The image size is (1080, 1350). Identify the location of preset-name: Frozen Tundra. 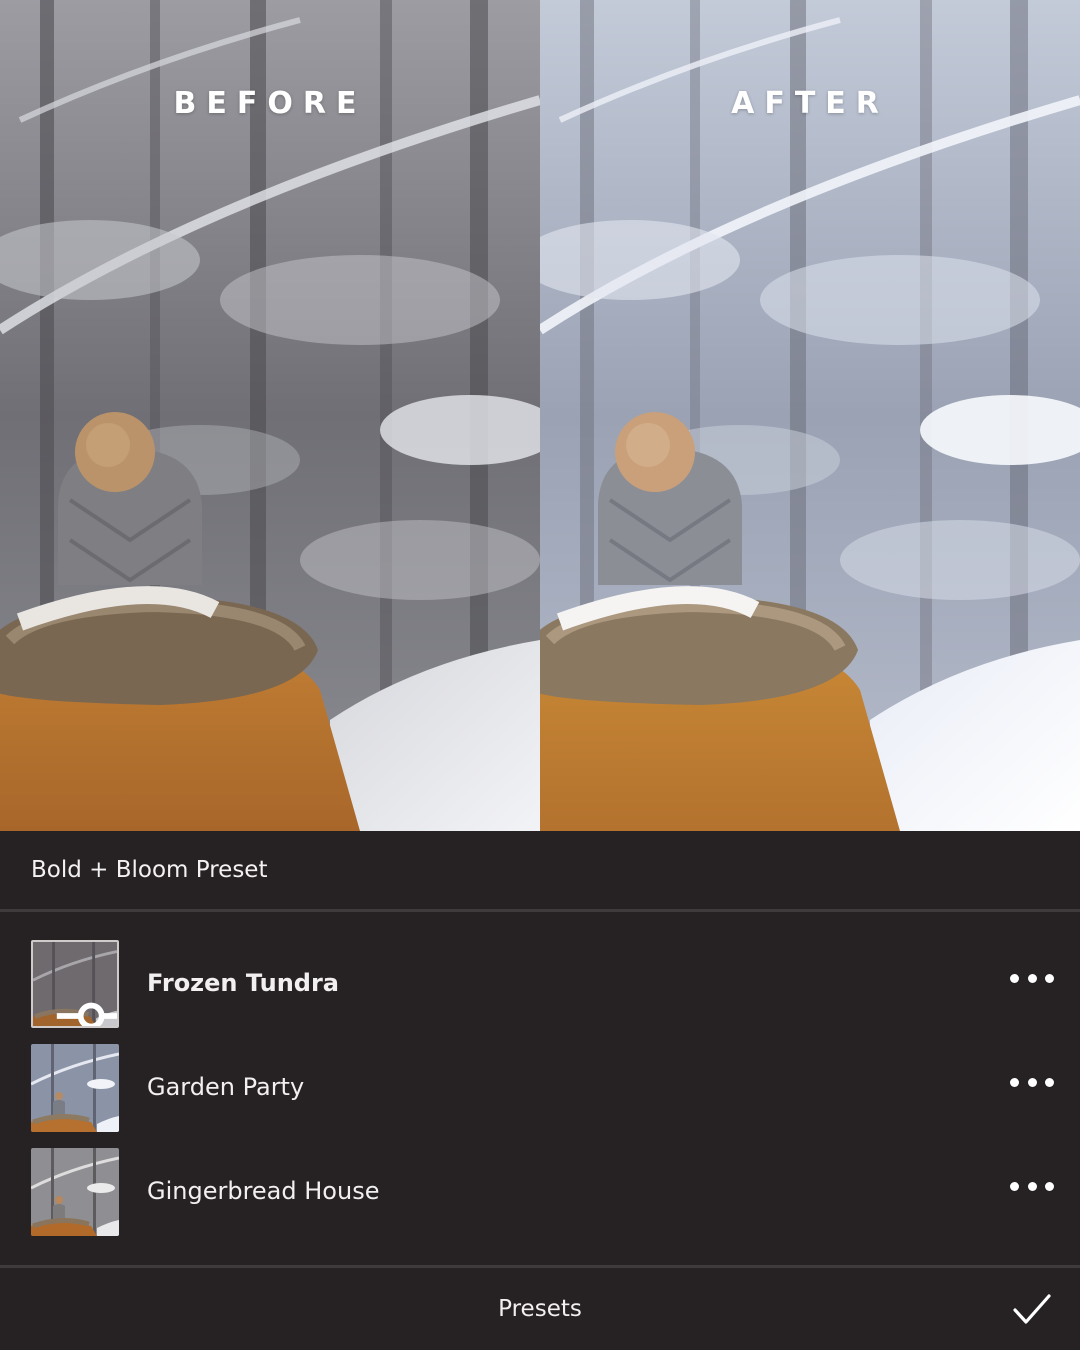
(243, 983).